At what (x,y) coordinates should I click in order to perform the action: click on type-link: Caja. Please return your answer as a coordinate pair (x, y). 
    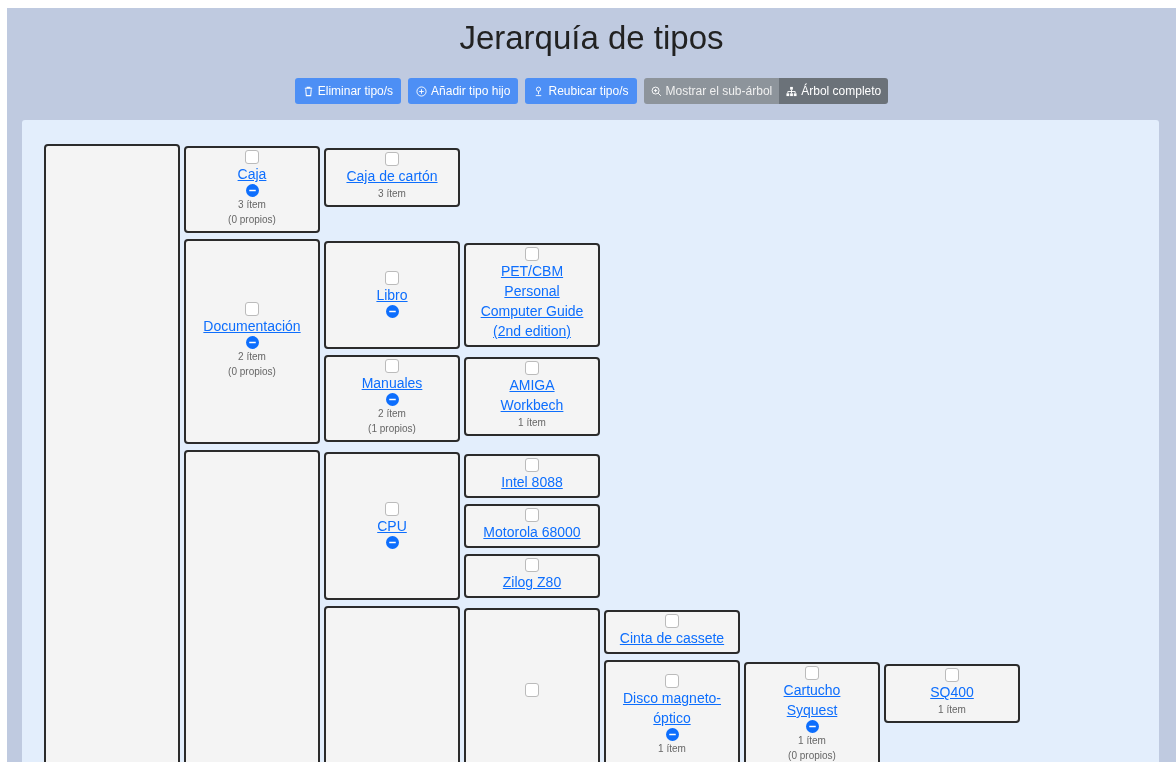
    Looking at the image, I should click on (252, 174).